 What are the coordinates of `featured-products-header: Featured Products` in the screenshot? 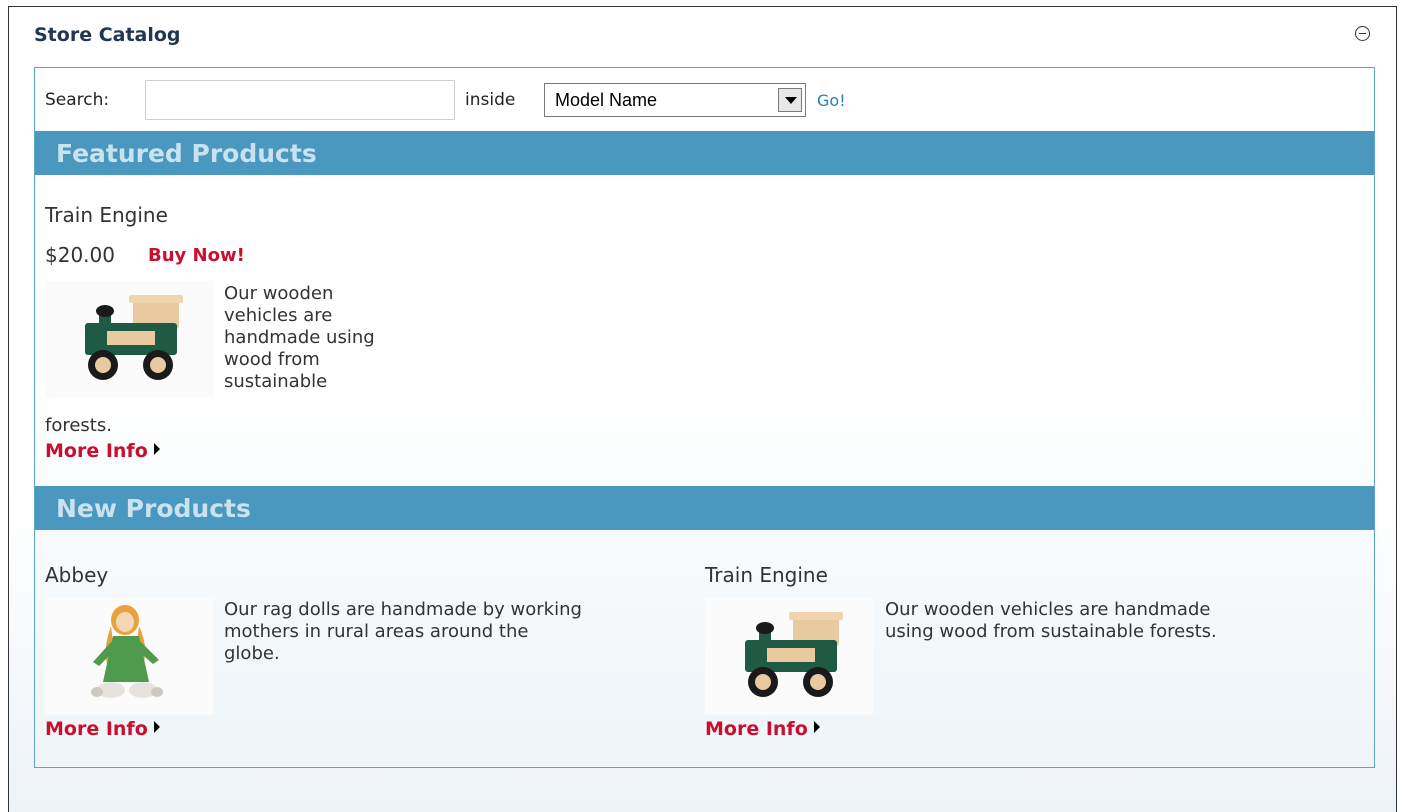 It's located at (704, 153).